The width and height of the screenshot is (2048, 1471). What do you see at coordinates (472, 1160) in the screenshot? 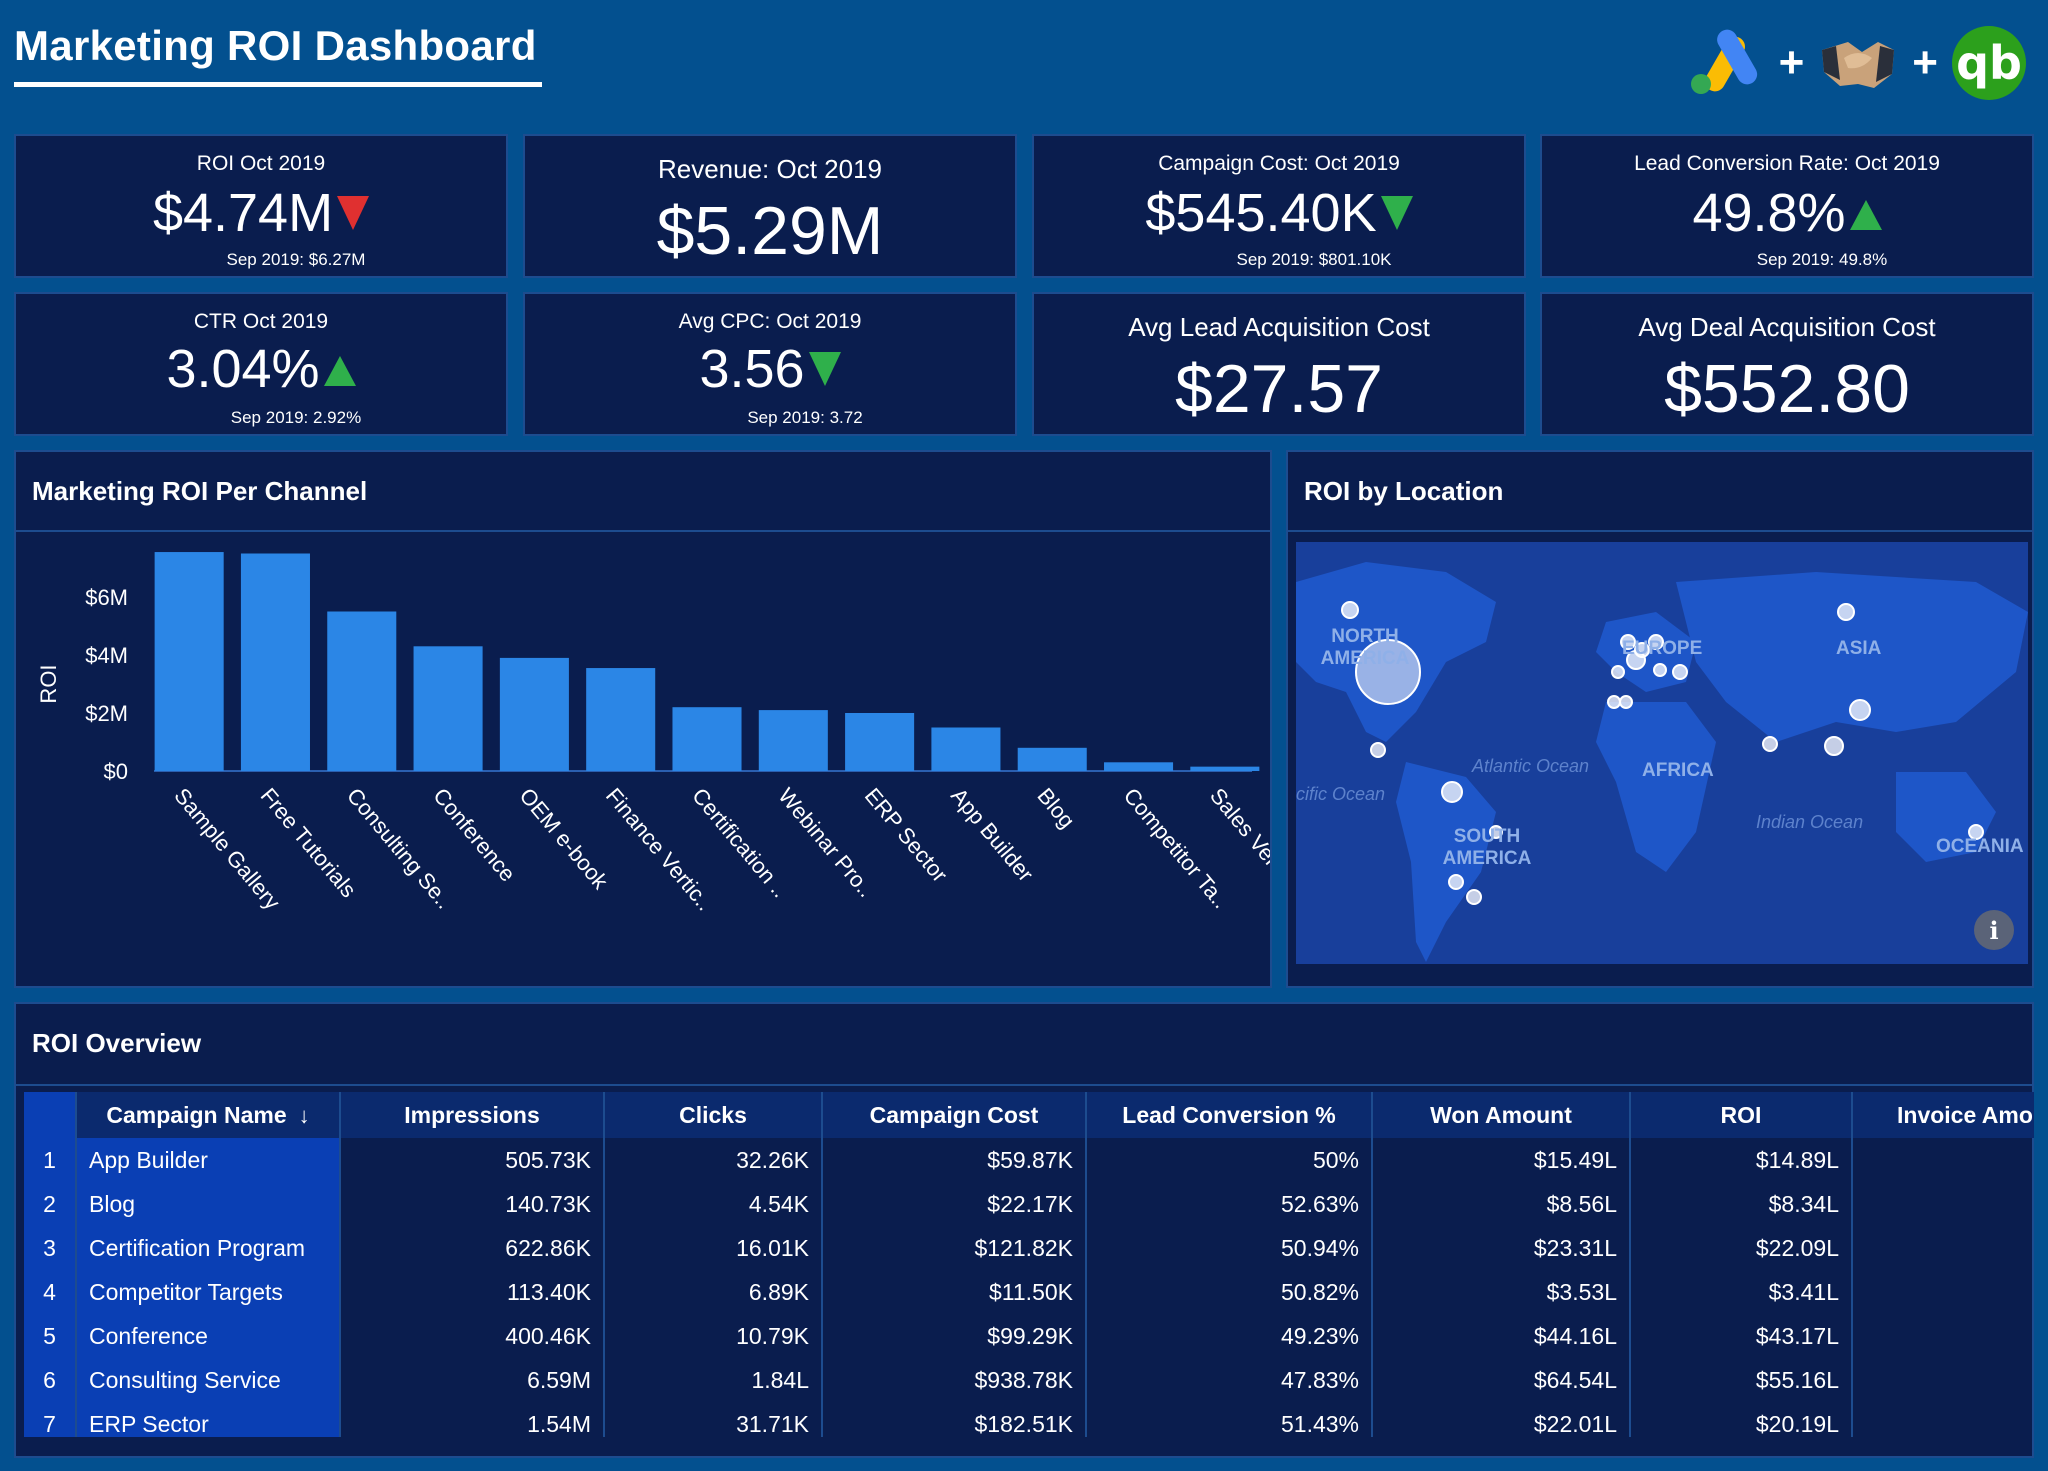
I see `cell-impressions: 505.73K` at bounding box center [472, 1160].